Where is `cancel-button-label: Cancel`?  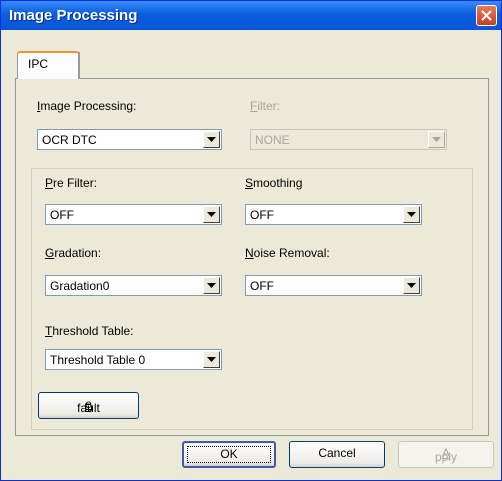 cancel-button-label: Cancel is located at coordinates (337, 453).